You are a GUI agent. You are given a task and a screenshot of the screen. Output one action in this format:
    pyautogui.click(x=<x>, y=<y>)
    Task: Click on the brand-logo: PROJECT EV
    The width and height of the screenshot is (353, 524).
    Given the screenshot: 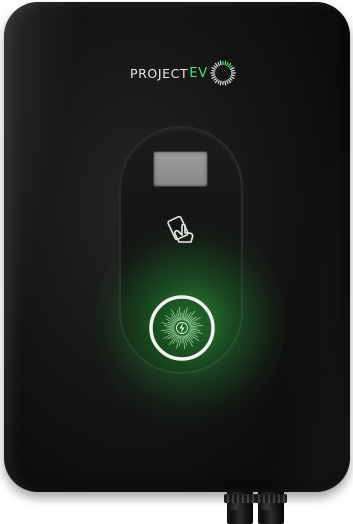 What is the action you would take?
    pyautogui.click(x=183, y=73)
    